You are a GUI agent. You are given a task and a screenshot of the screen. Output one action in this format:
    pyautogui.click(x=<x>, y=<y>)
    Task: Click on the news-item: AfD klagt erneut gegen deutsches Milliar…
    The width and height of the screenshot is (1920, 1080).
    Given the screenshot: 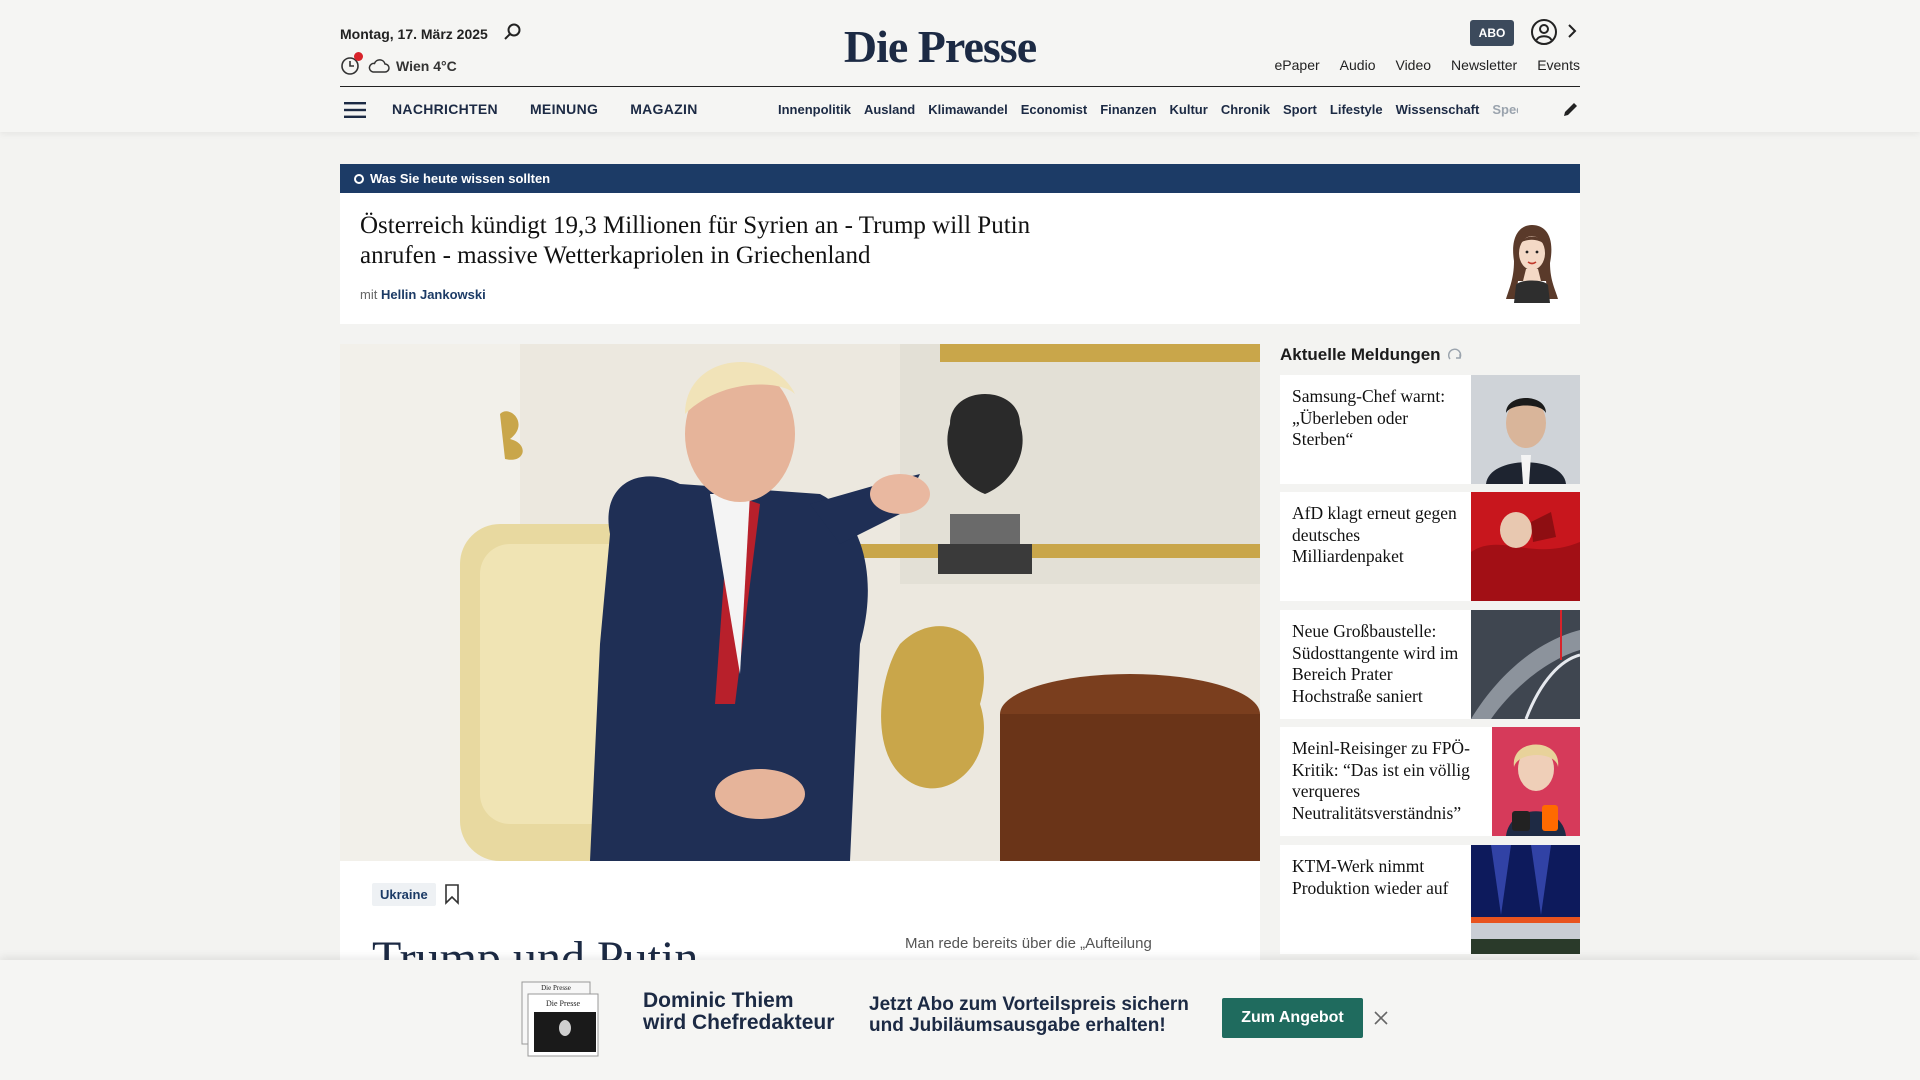 What is the action you would take?
    pyautogui.click(x=1430, y=546)
    